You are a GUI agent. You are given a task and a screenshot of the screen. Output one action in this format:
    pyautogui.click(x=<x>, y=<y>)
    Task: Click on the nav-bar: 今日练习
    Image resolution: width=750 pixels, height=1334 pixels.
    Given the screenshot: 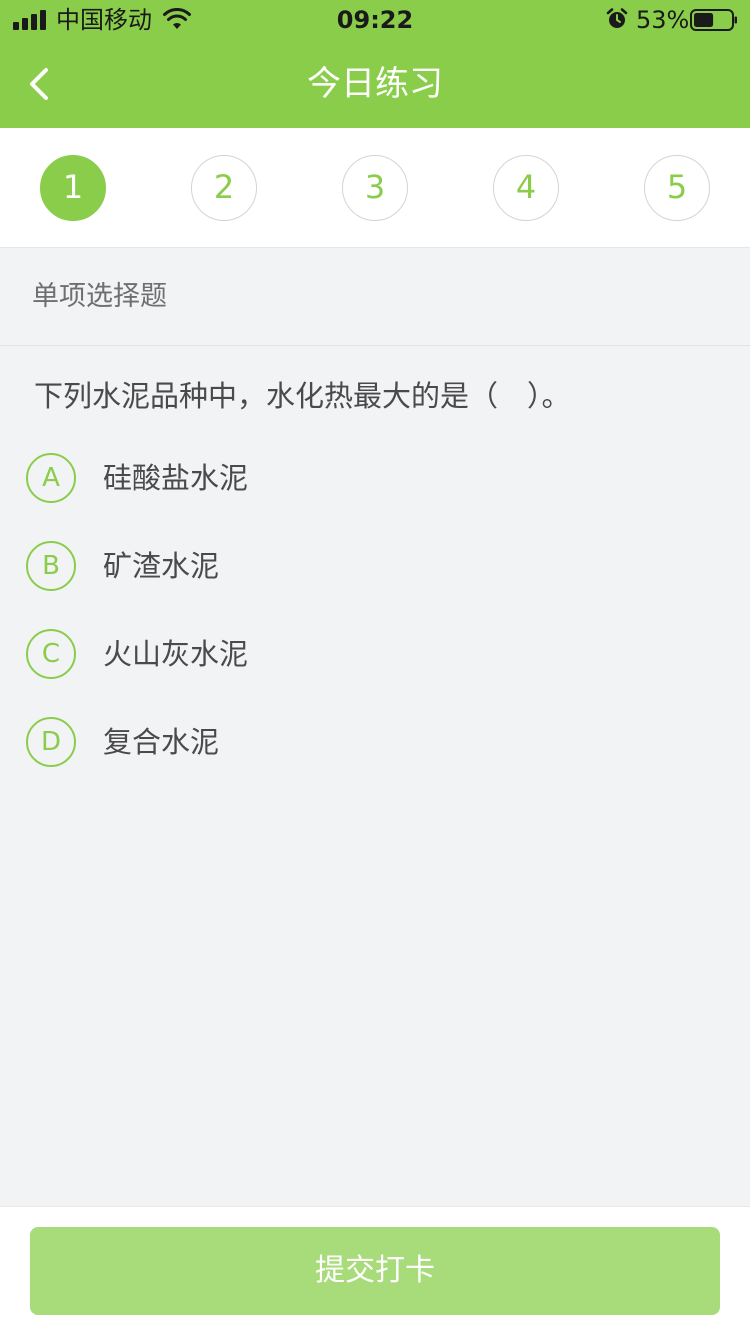 What is the action you would take?
    pyautogui.click(x=375, y=84)
    